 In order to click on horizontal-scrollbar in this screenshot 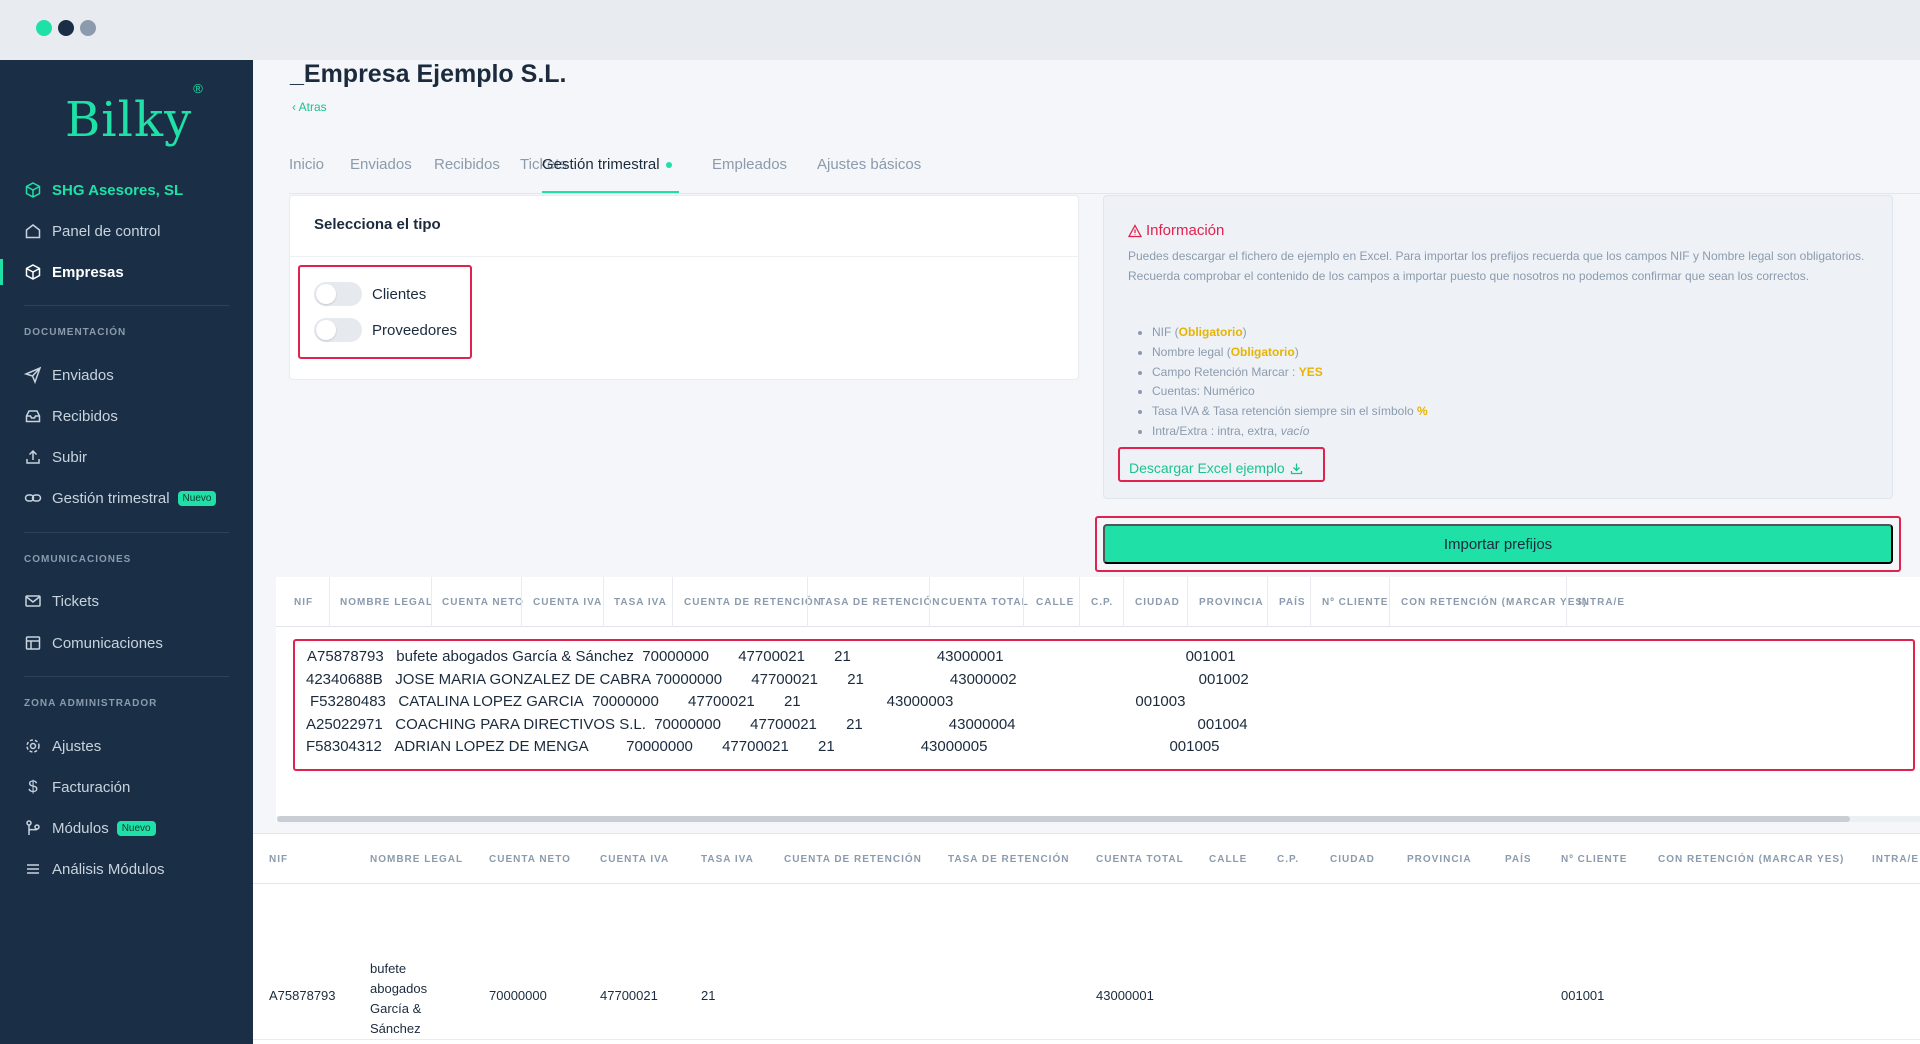, I will do `click(1098, 819)`.